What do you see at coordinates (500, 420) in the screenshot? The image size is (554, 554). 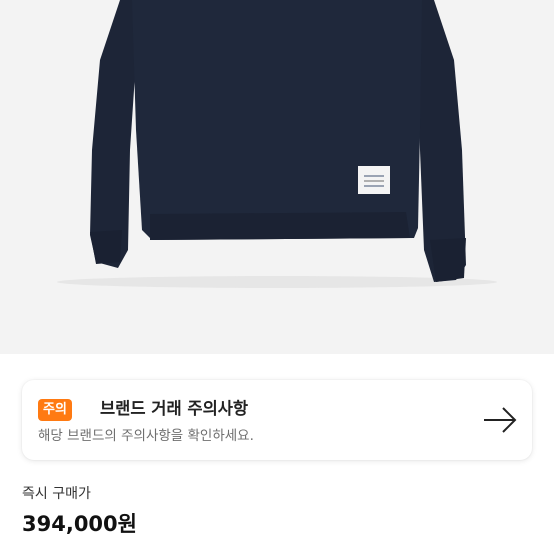 I see `arrow-right-icon` at bounding box center [500, 420].